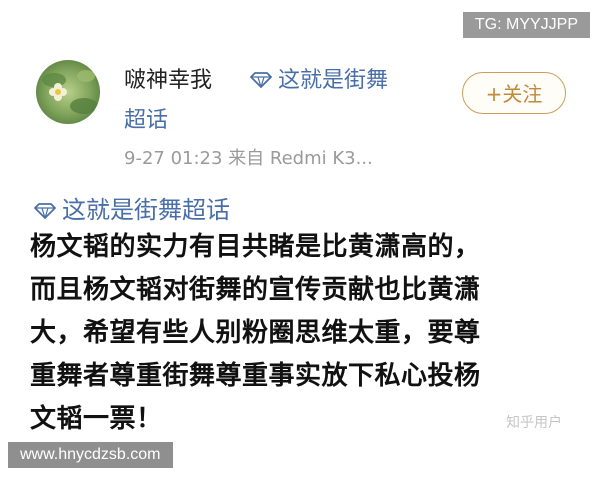  I want to click on follow-button: +关注, so click(514, 93).